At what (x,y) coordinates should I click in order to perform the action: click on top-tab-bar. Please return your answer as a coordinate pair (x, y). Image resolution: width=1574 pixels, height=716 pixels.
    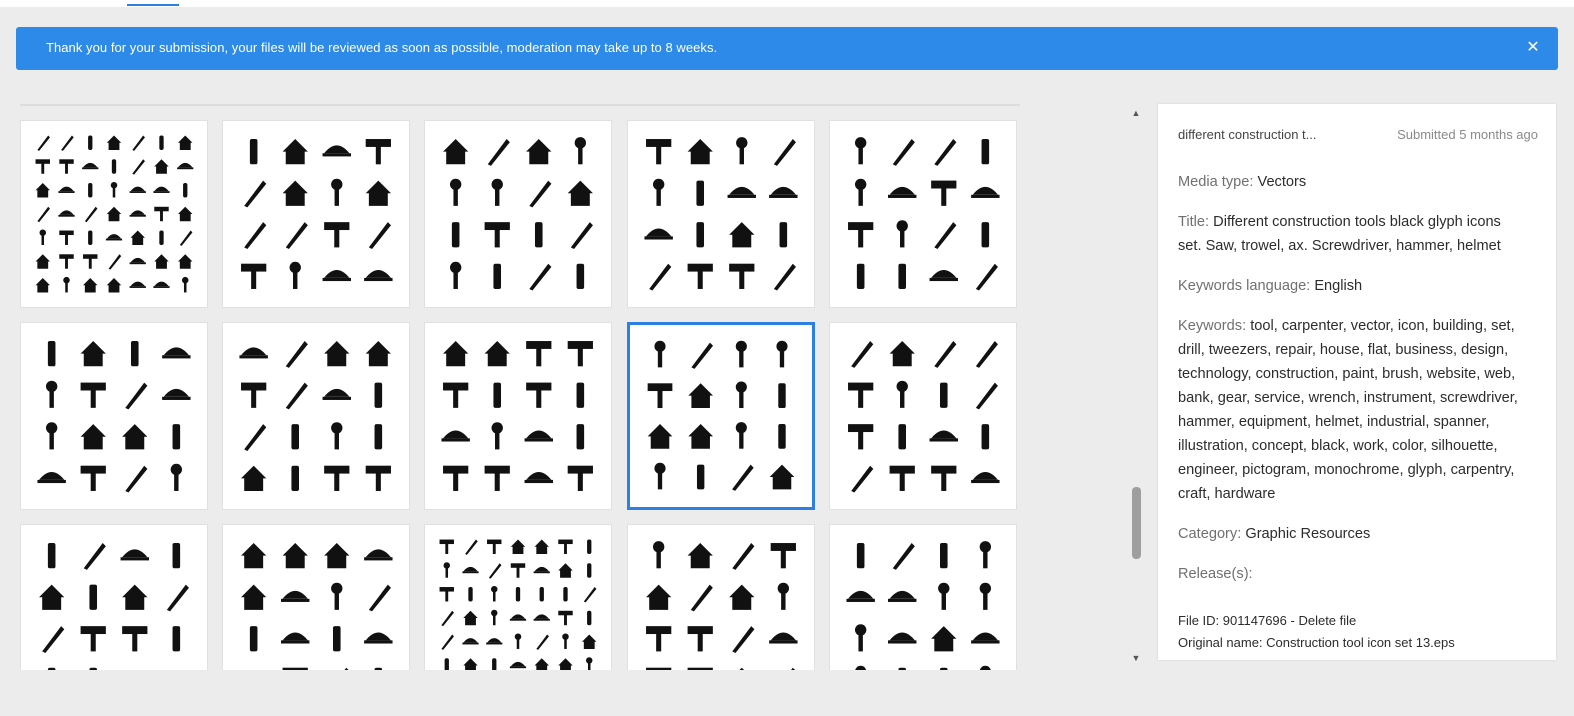
    Looking at the image, I should click on (787, 3).